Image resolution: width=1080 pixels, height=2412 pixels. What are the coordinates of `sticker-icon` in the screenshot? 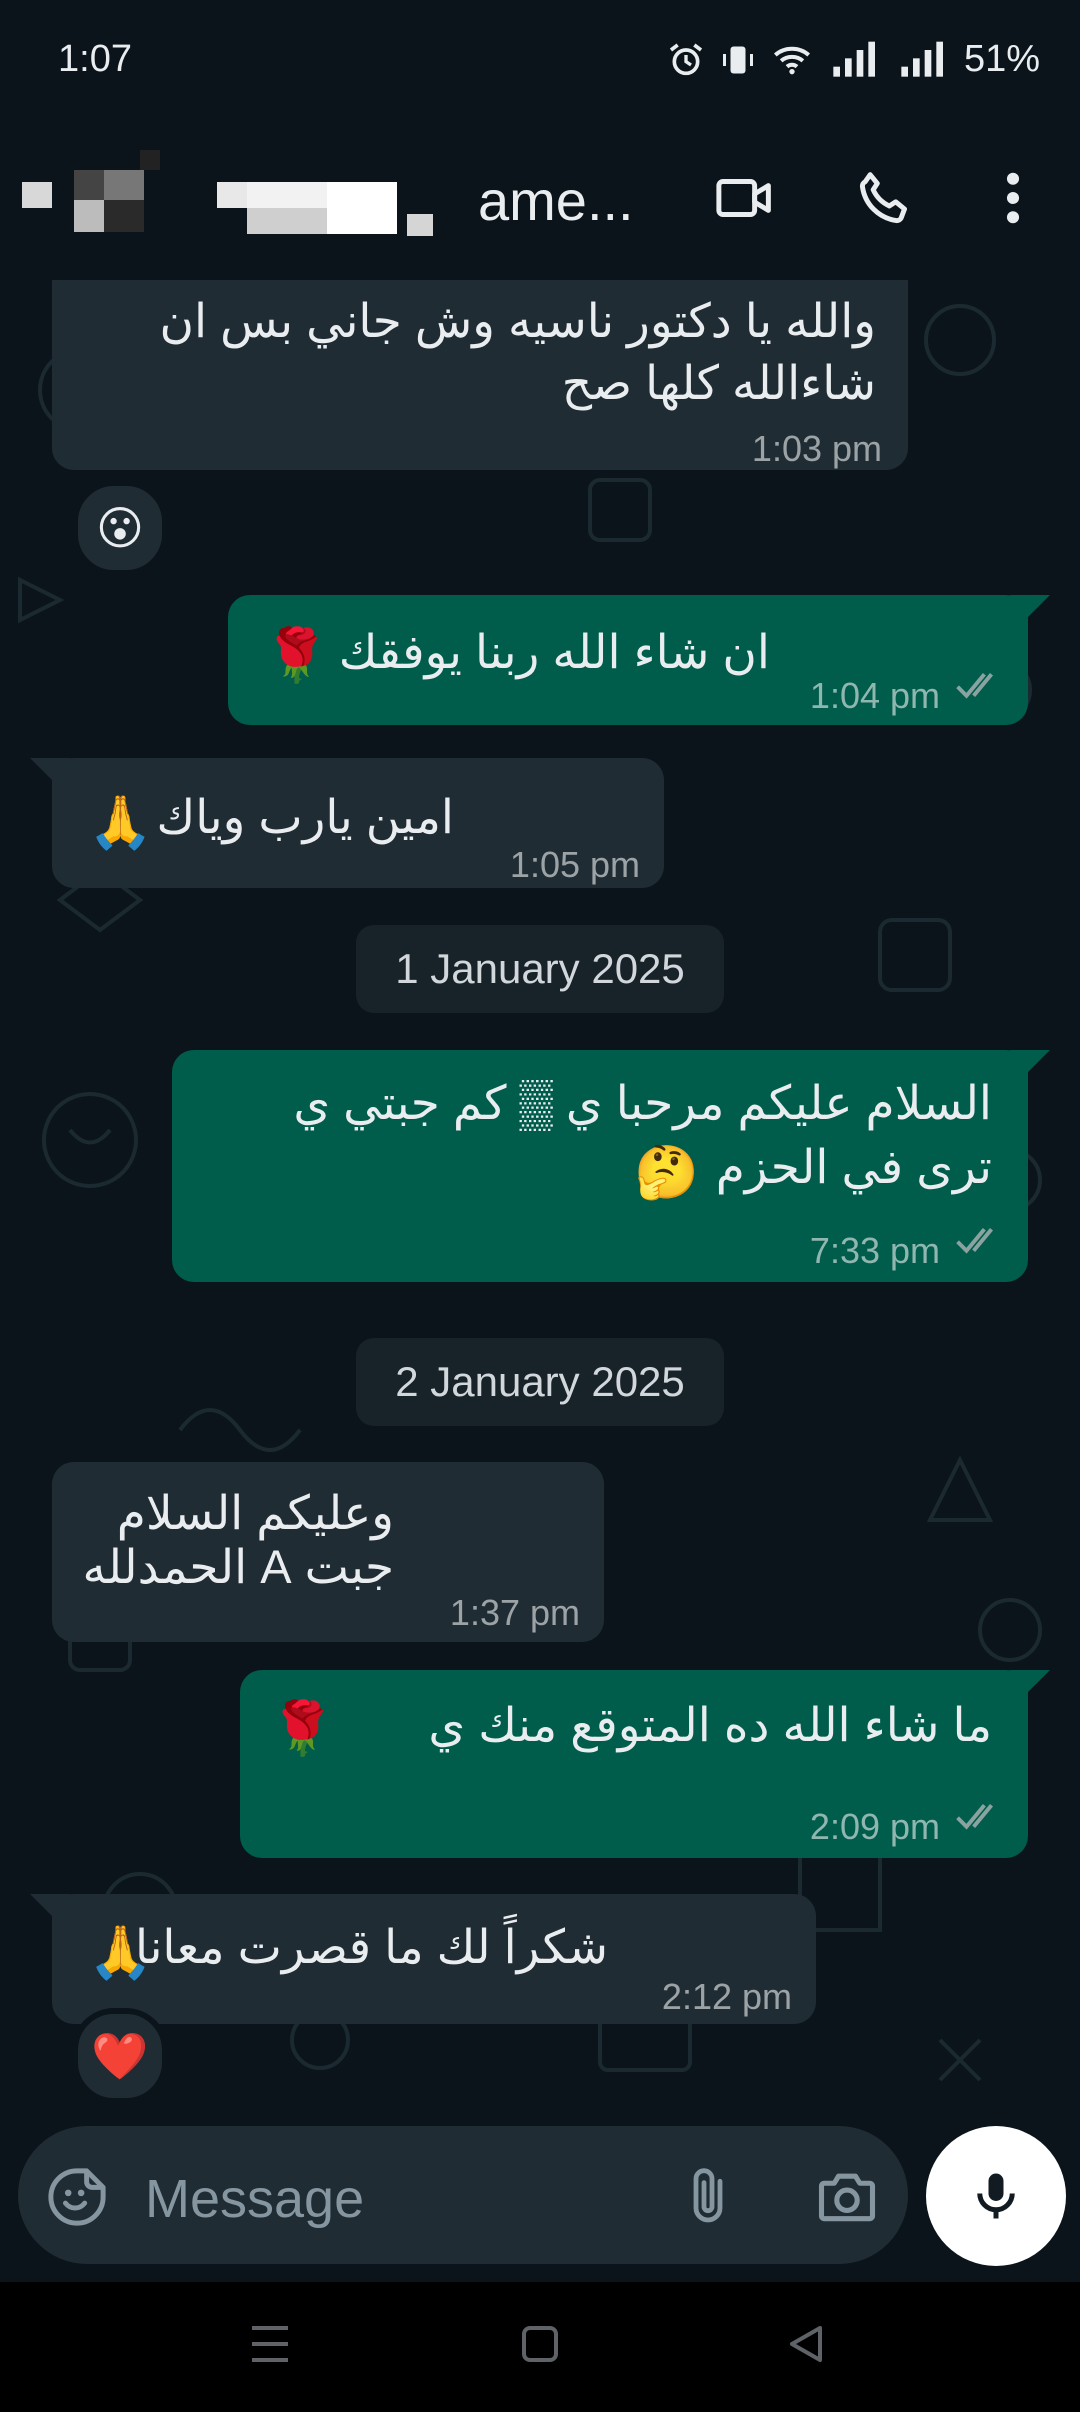 It's located at (77, 2199).